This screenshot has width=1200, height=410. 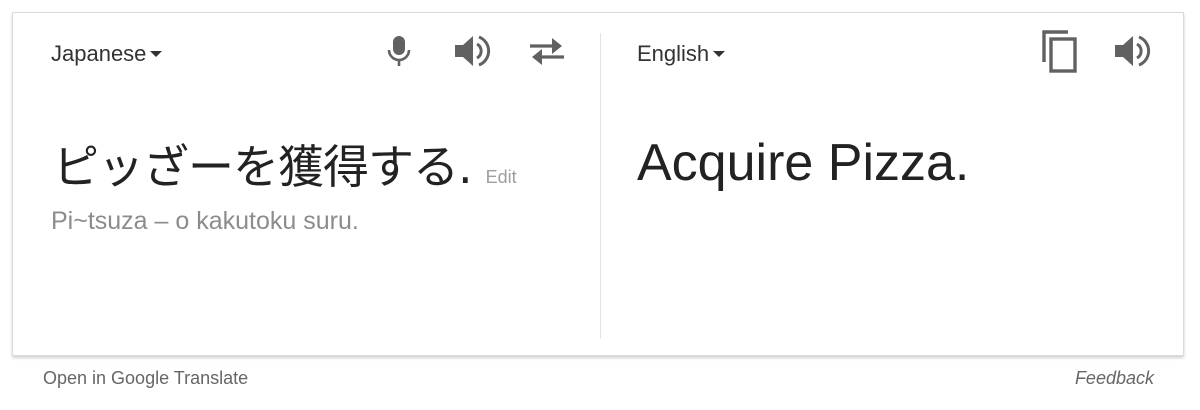 I want to click on target-language-label: English, so click(x=673, y=53).